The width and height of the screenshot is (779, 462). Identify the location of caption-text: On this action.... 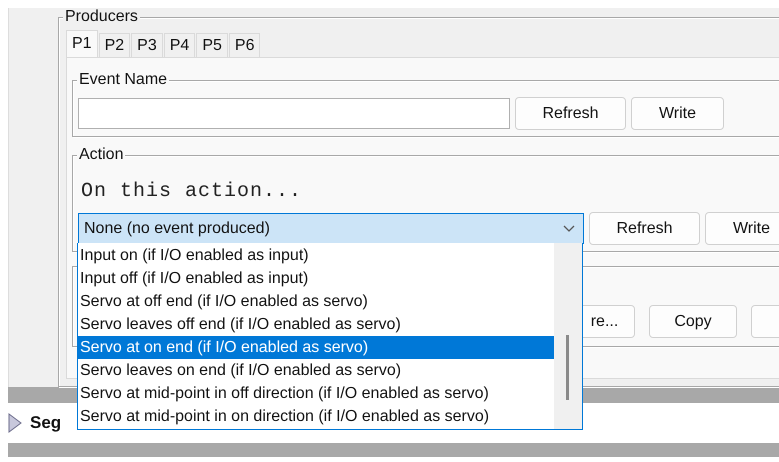
(192, 191).